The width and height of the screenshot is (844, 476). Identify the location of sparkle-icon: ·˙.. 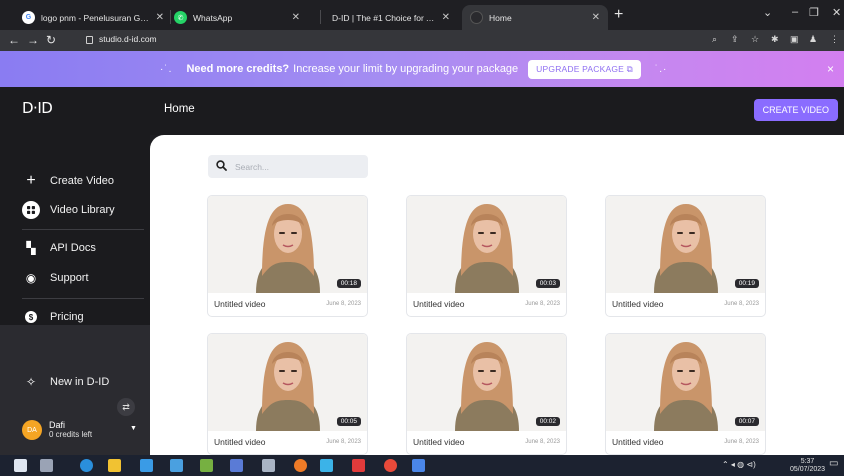
(166, 69).